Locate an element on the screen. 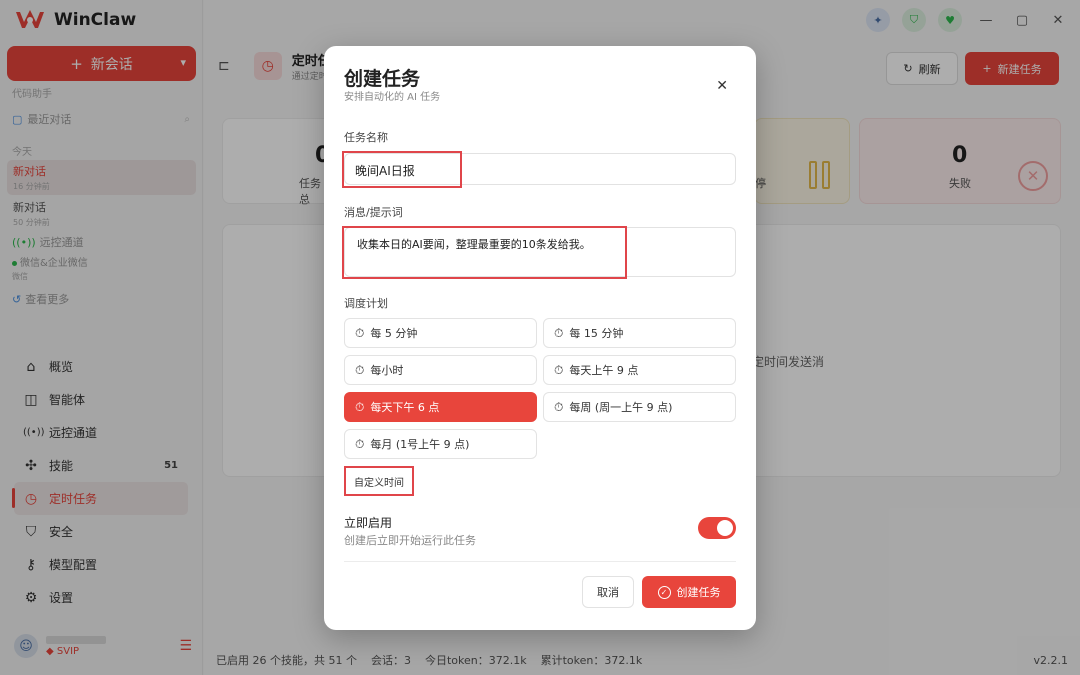  schedule-option-label: 每 15 分钟 is located at coordinates (596, 333).